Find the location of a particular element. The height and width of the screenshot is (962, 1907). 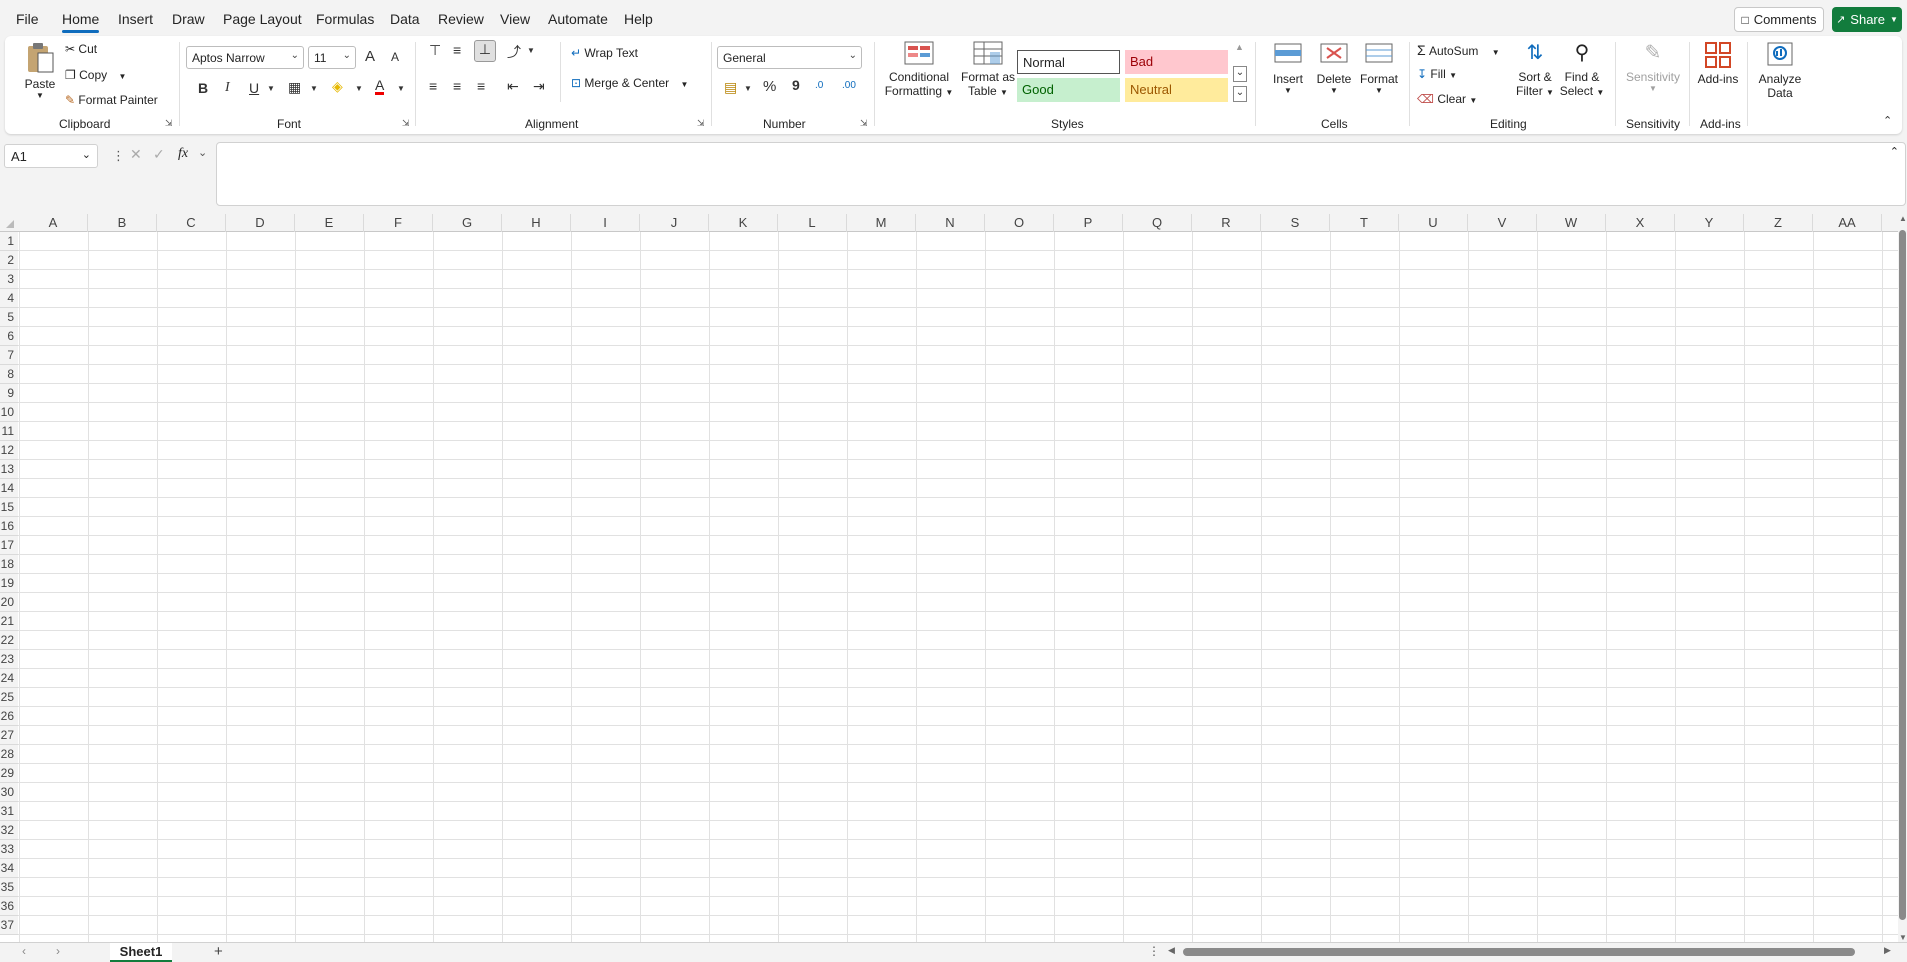

tab-review: Review is located at coordinates (461, 19).